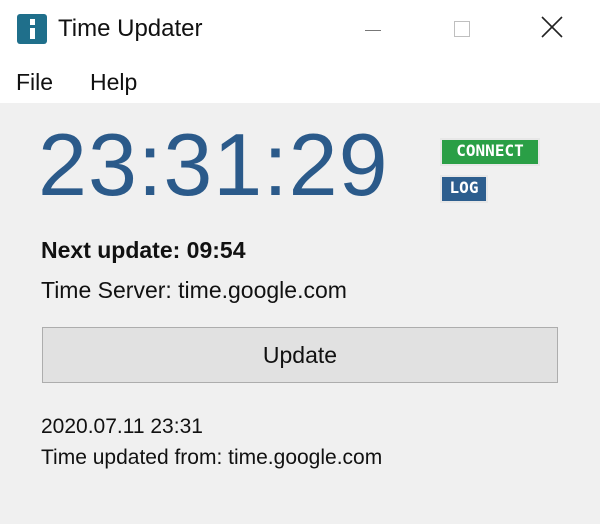  What do you see at coordinates (194, 290) in the screenshot?
I see `time-server-label: Time Server: time.google.com` at bounding box center [194, 290].